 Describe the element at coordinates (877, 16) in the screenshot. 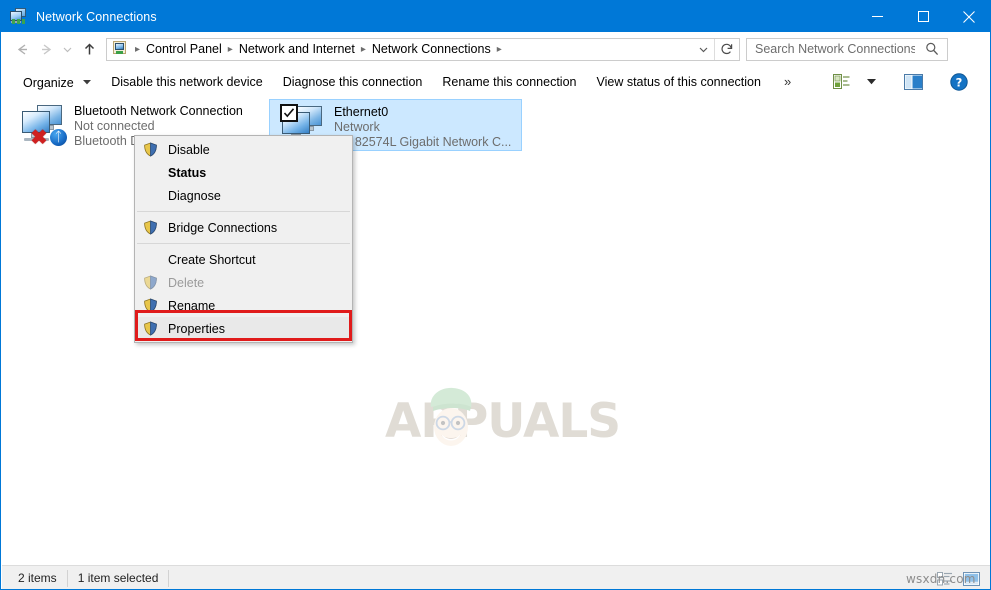

I see `minimize-button` at that location.